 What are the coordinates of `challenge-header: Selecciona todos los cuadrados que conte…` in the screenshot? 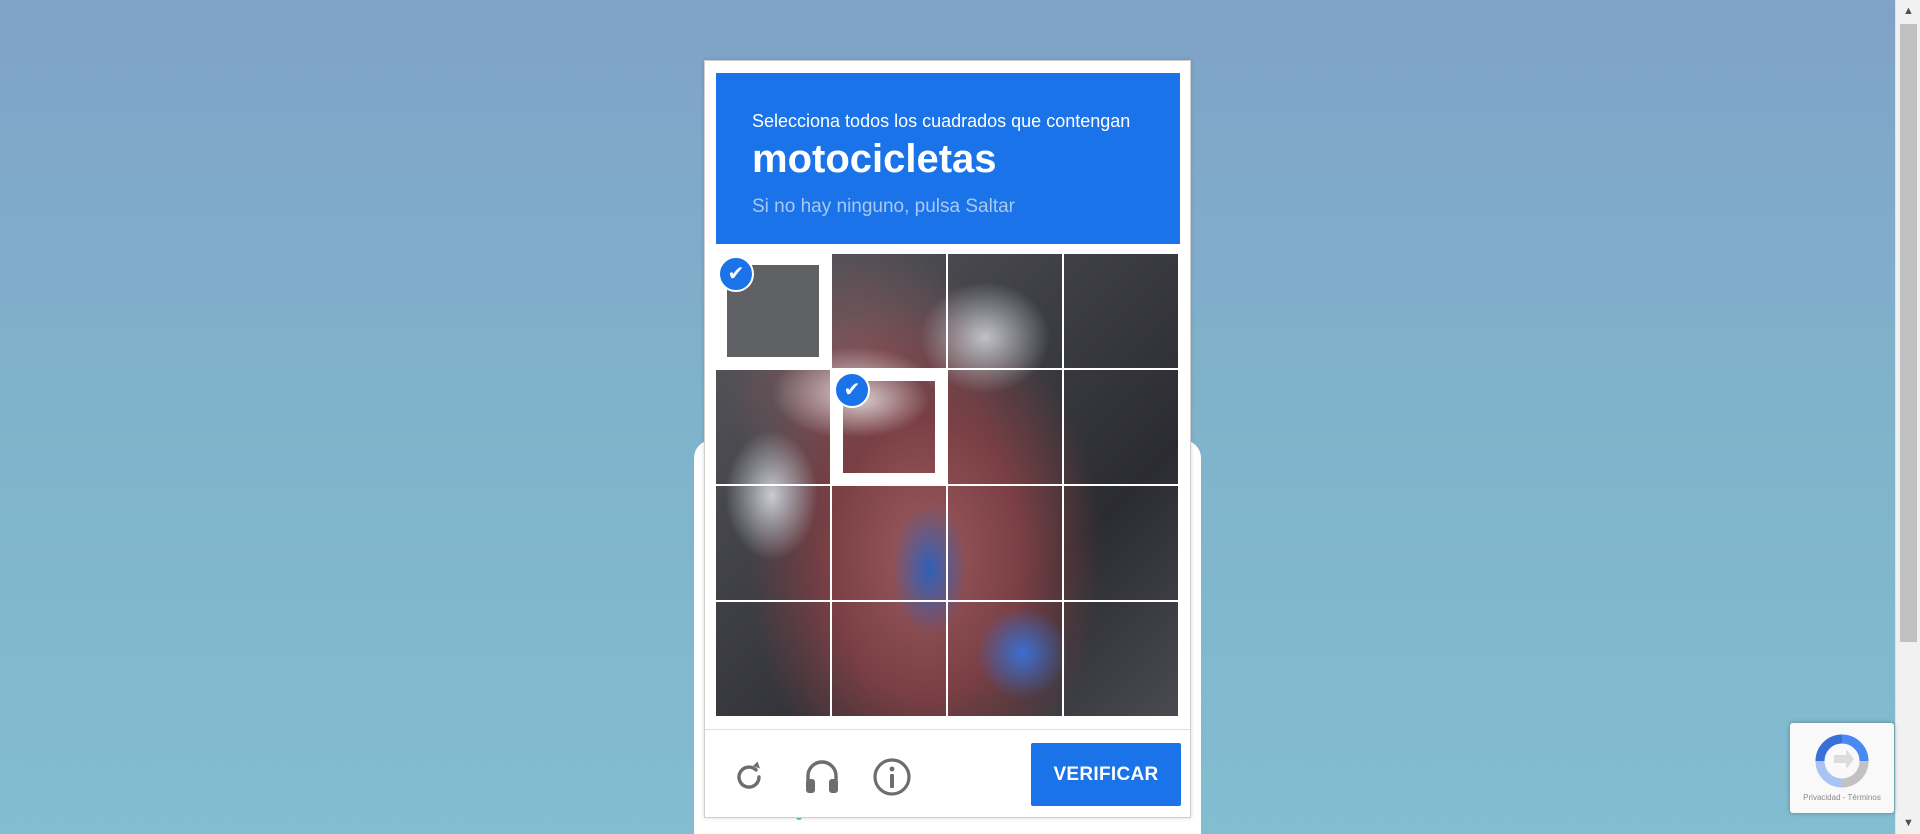 It's located at (948, 158).